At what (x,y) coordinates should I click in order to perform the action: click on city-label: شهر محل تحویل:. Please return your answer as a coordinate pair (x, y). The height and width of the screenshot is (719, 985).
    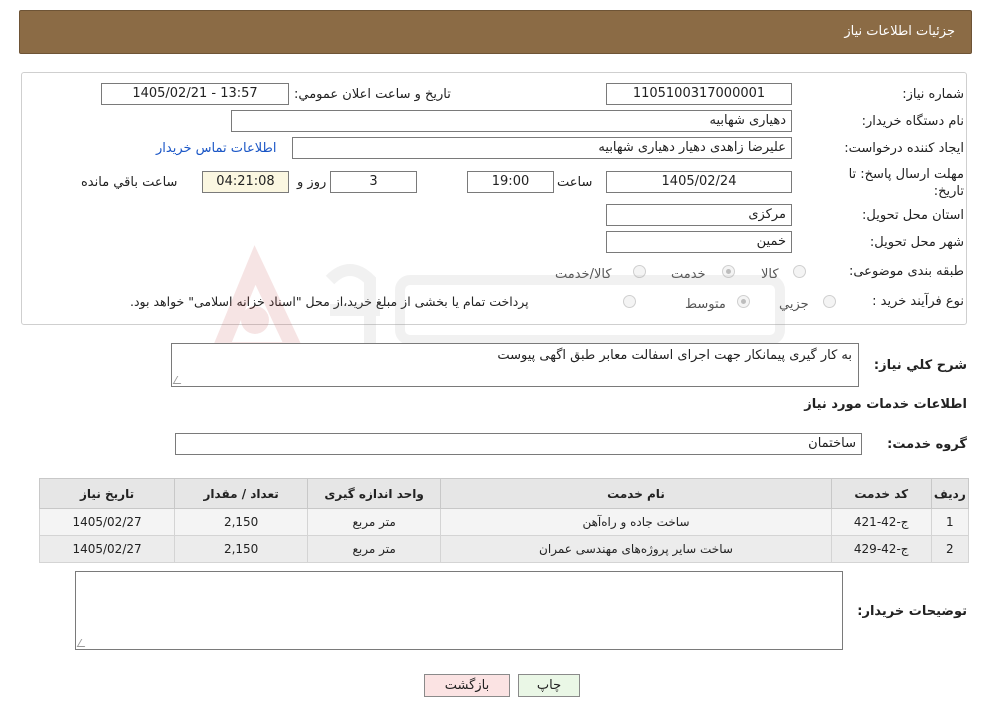
    Looking at the image, I should click on (916, 242).